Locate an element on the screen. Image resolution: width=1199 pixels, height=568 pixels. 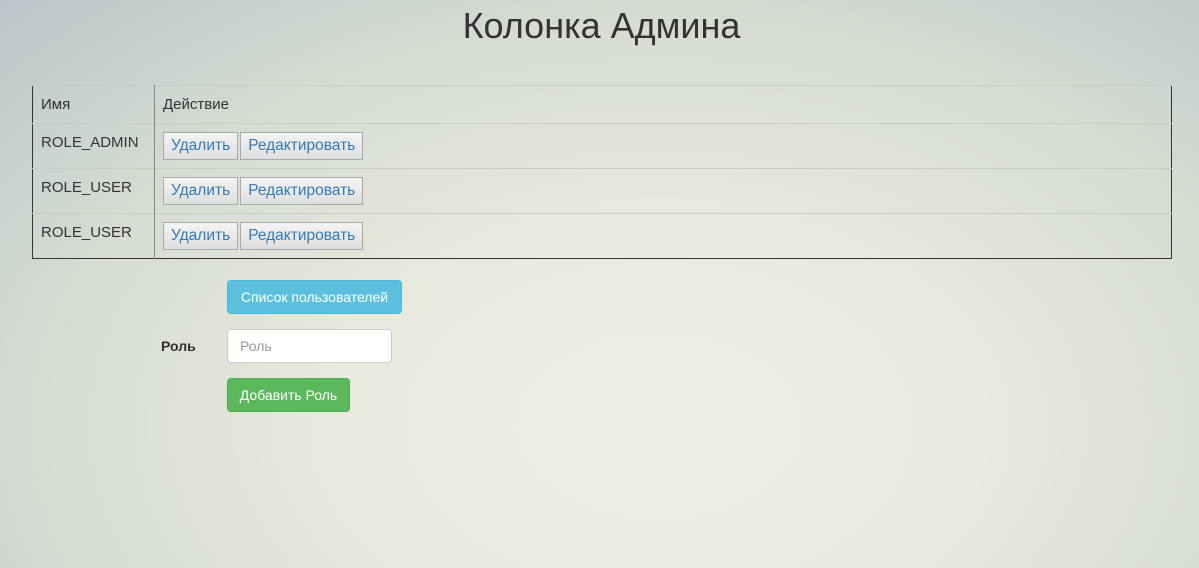
column-header-action: Действие is located at coordinates (663, 104).